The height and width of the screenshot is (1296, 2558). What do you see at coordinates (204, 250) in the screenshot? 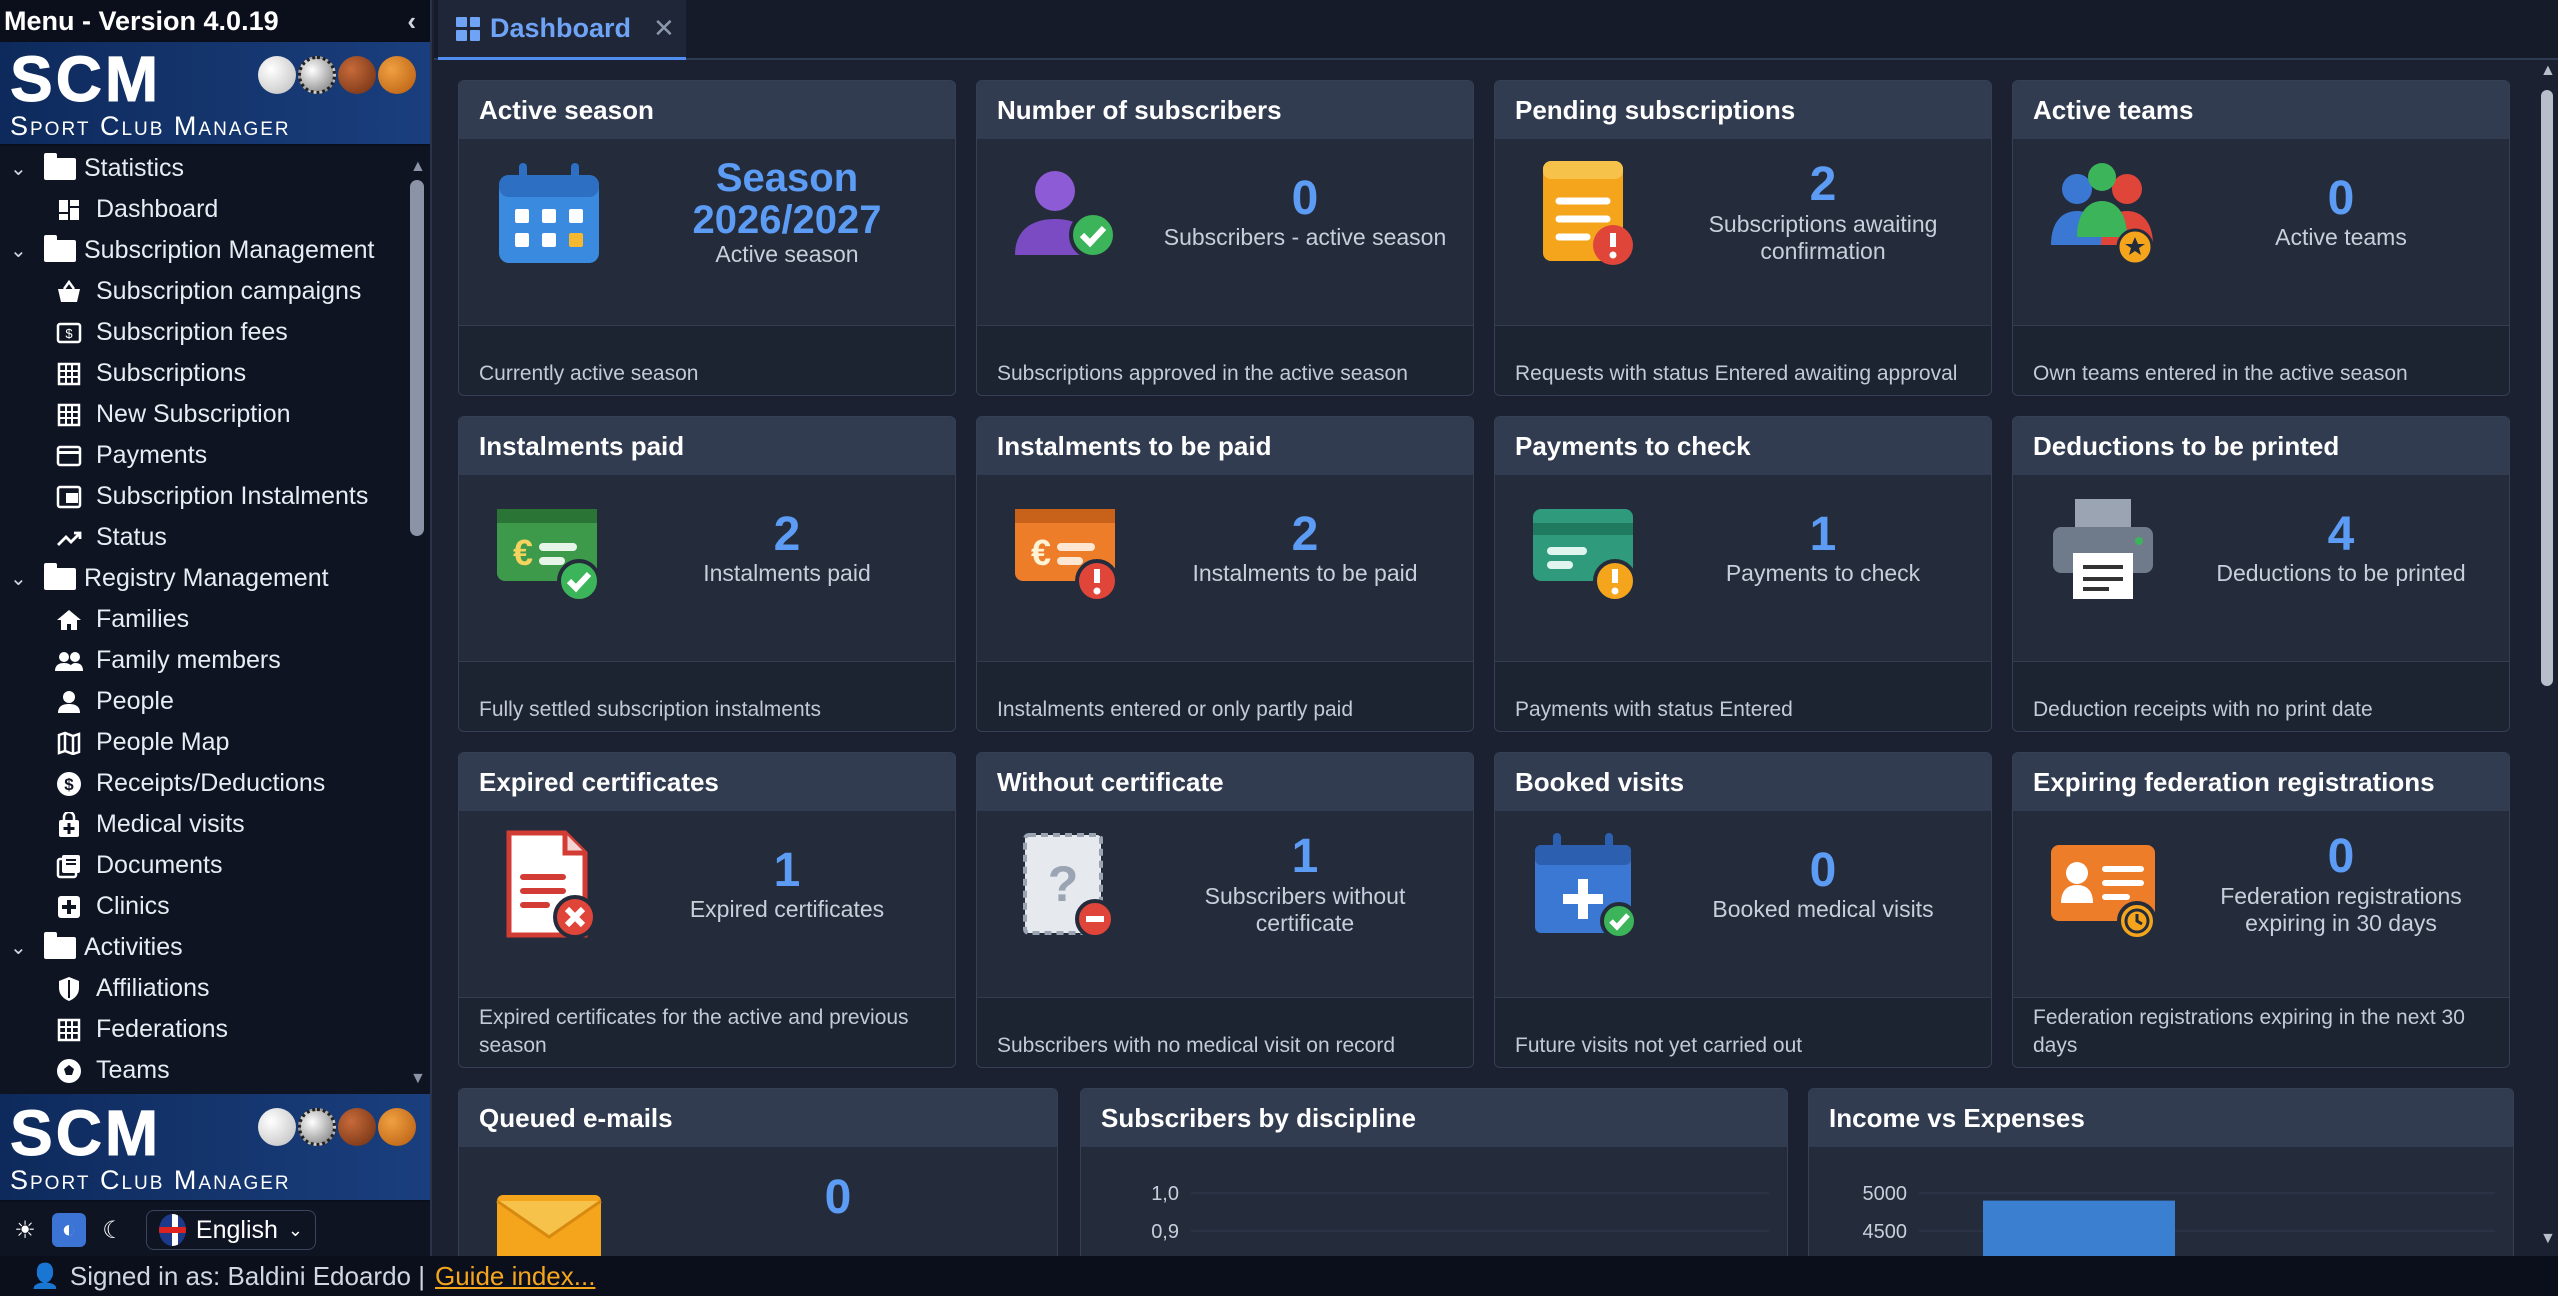
I see `sidebar-group: ⌄ Subscription Management` at bounding box center [204, 250].